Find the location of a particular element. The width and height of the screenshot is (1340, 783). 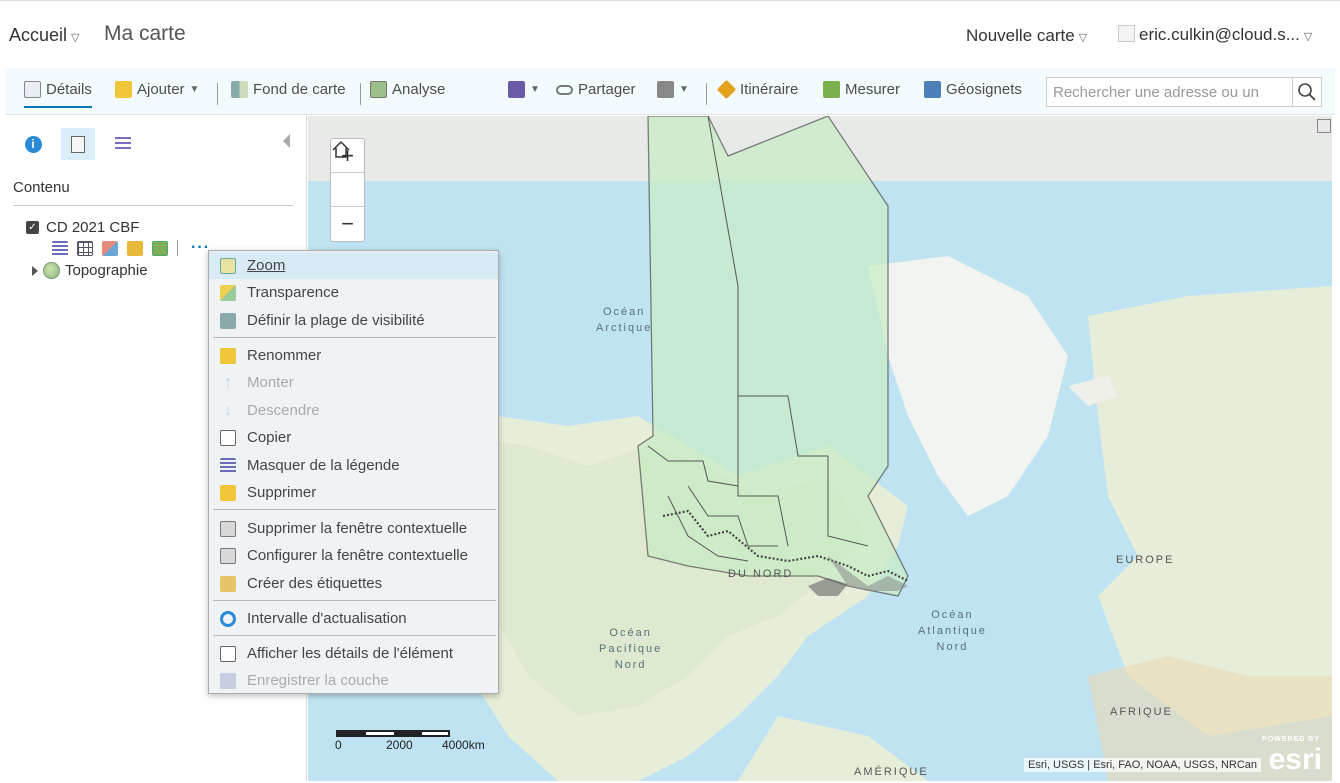

item-details-icon is located at coordinates (228, 653).